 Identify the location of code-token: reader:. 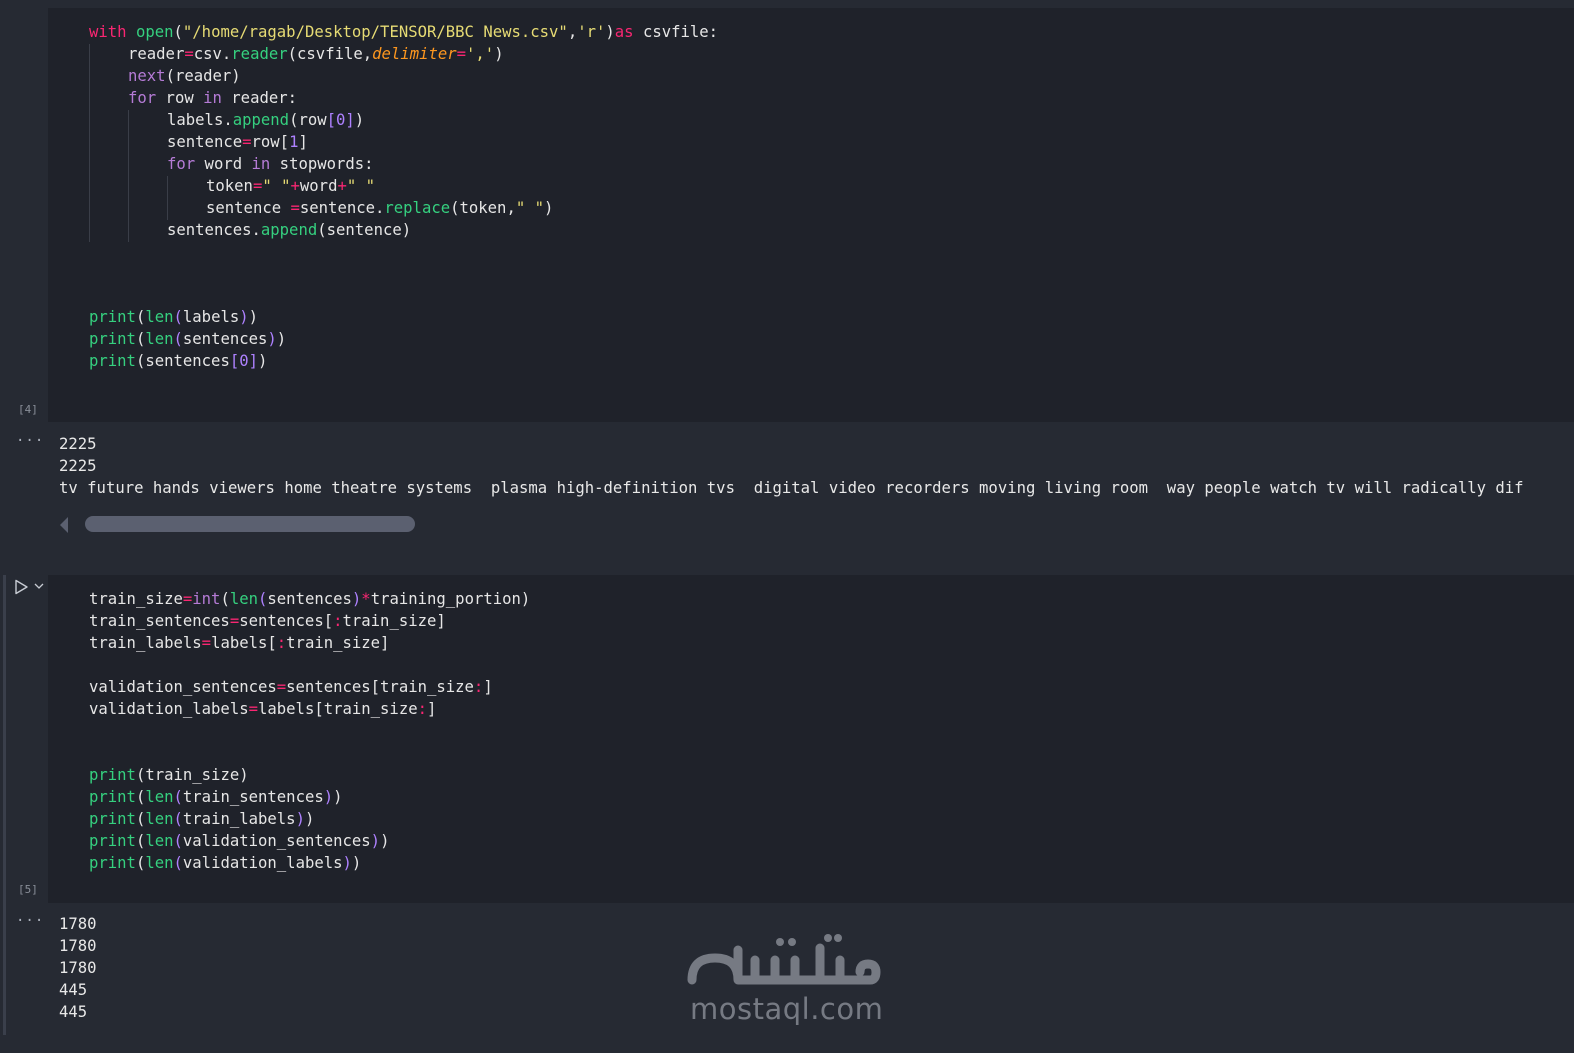
(259, 98).